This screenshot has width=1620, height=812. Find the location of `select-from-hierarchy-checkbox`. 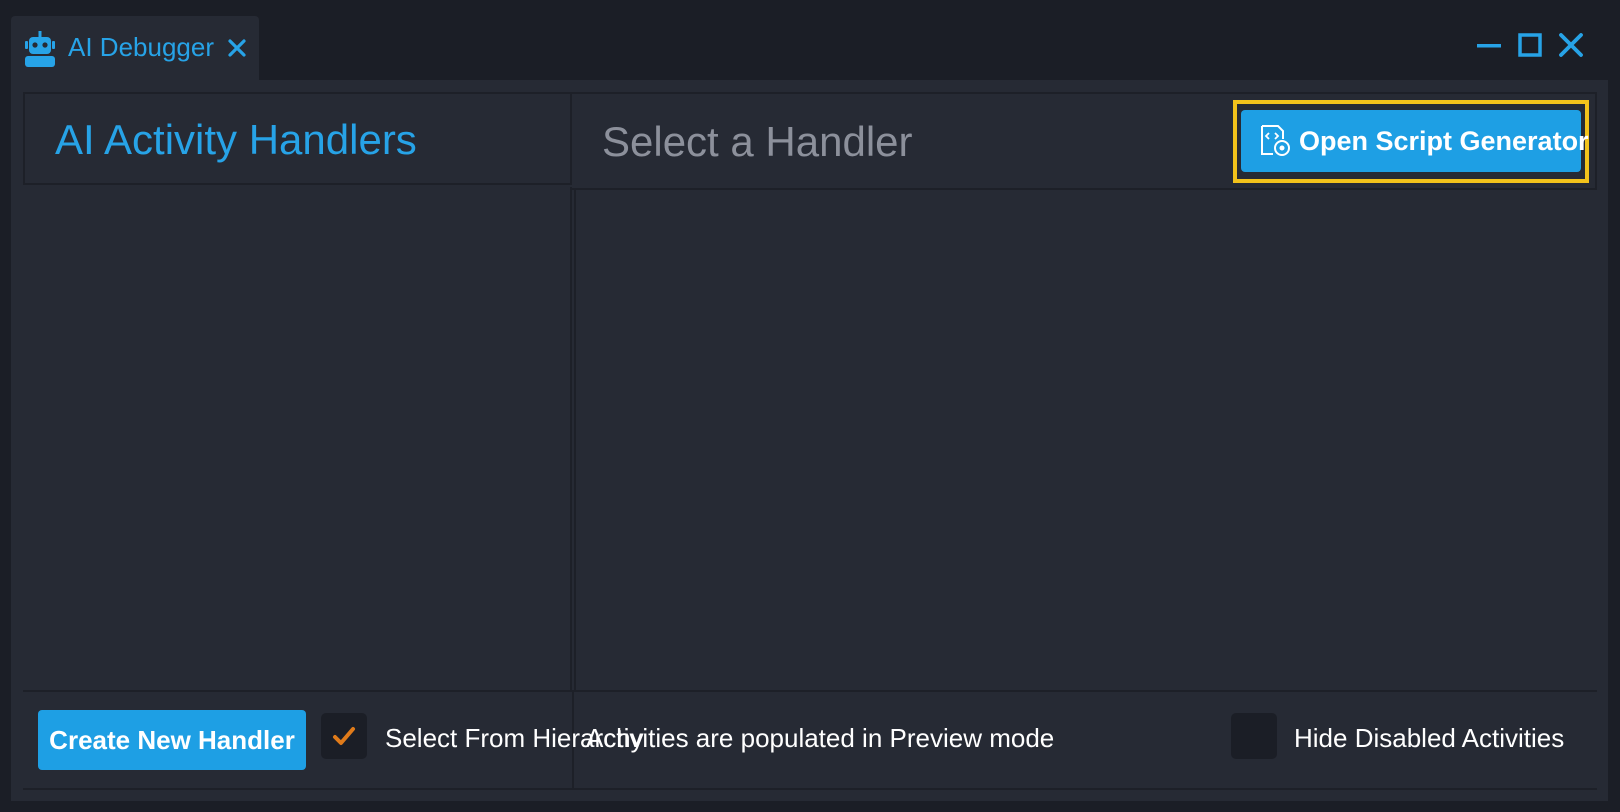

select-from-hierarchy-checkbox is located at coordinates (344, 736).